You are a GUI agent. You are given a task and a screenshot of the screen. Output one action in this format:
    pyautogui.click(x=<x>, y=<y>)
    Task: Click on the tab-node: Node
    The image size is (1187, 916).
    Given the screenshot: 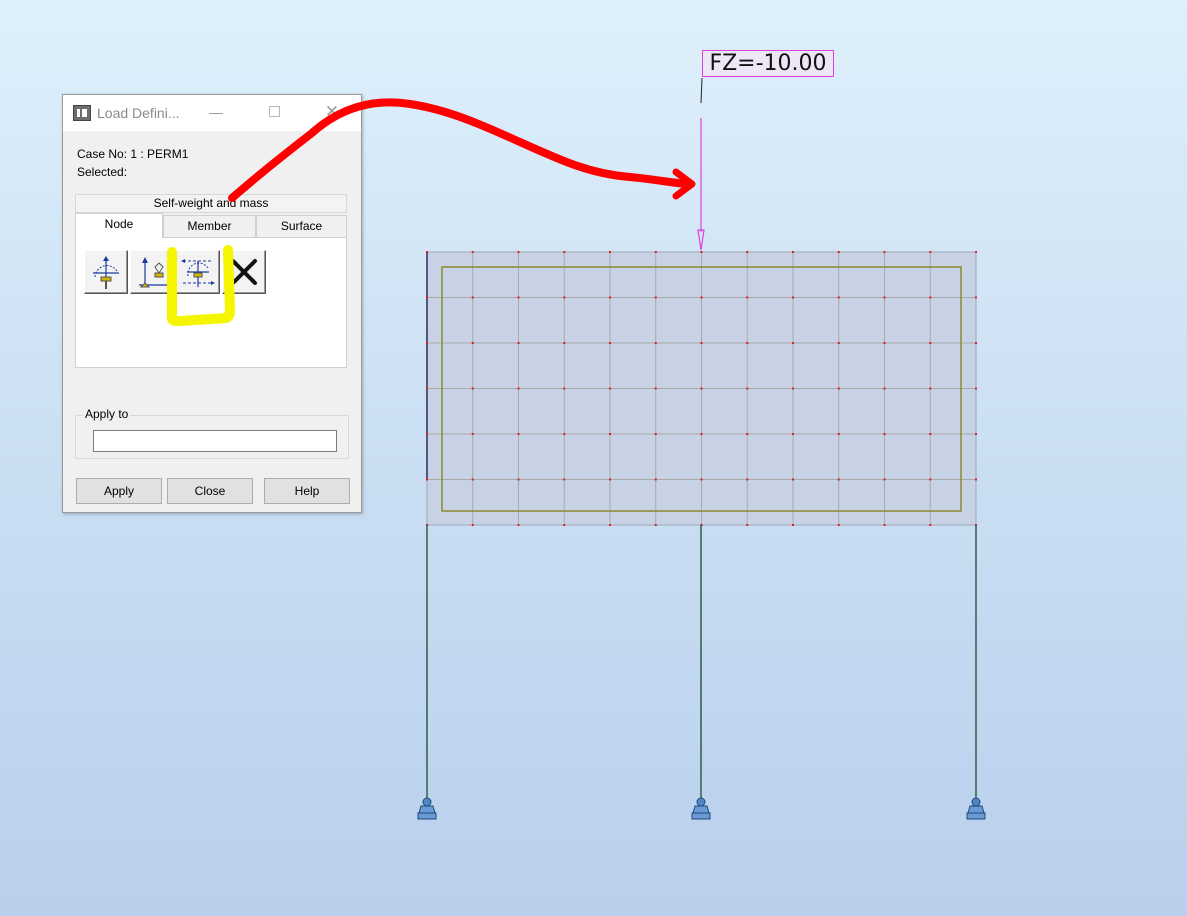 What is the action you would take?
    pyautogui.click(x=119, y=225)
    